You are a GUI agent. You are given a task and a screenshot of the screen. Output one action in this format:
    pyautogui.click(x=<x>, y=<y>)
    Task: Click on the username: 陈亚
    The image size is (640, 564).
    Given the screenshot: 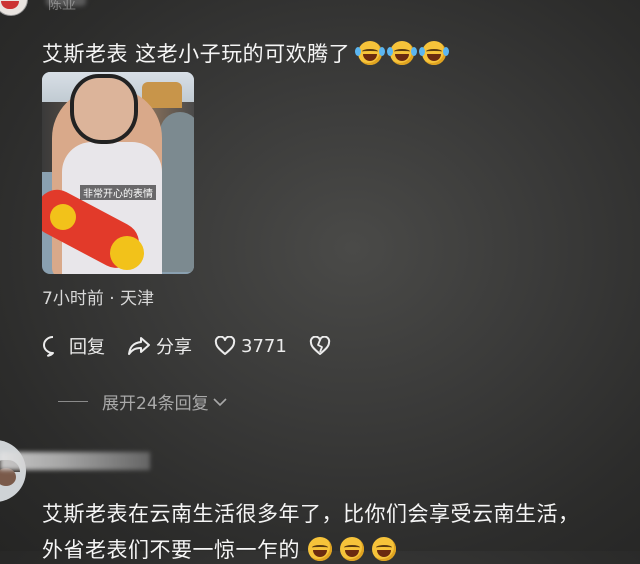 What is the action you would take?
    pyautogui.click(x=62, y=7)
    